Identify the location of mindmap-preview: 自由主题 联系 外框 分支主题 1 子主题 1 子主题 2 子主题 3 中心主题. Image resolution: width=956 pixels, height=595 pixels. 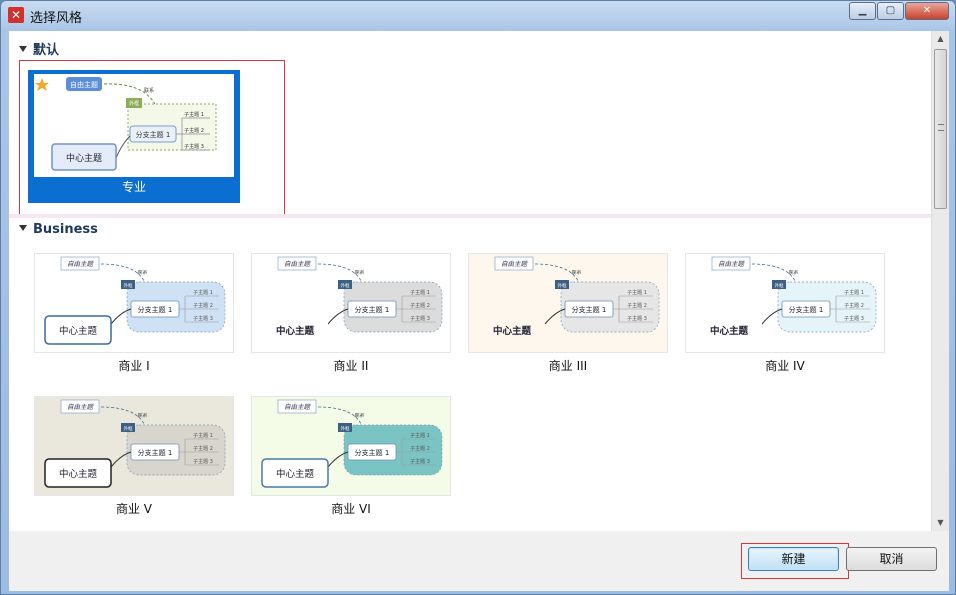
(126, 124).